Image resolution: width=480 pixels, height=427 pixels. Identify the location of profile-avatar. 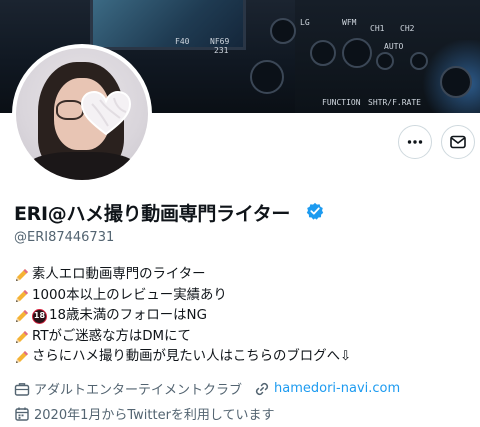
(82, 114).